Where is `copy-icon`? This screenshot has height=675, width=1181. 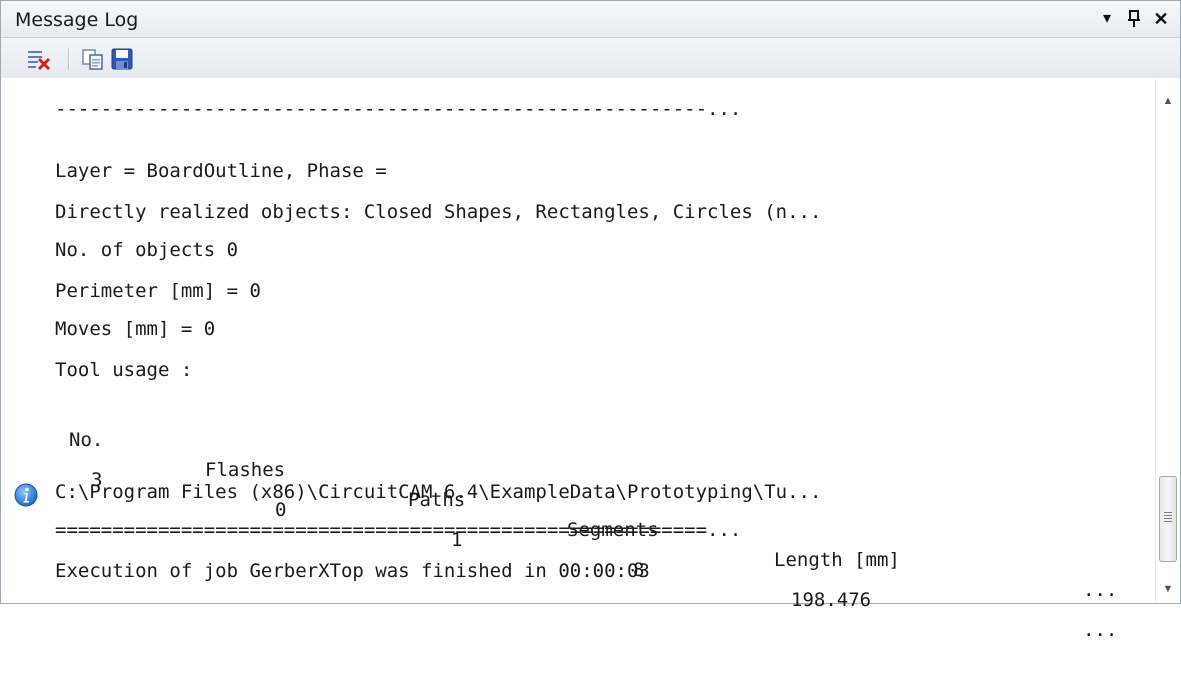
copy-icon is located at coordinates (93, 59).